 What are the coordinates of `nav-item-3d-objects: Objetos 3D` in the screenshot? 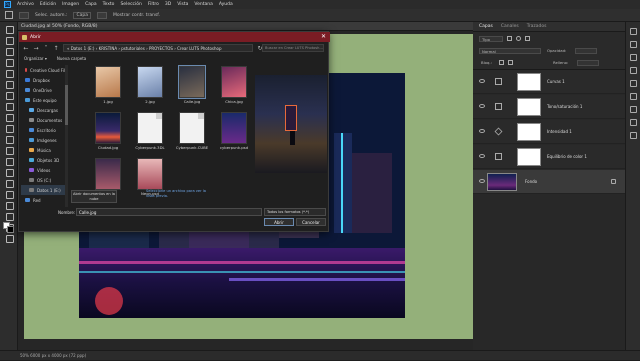 It's located at (43, 160).